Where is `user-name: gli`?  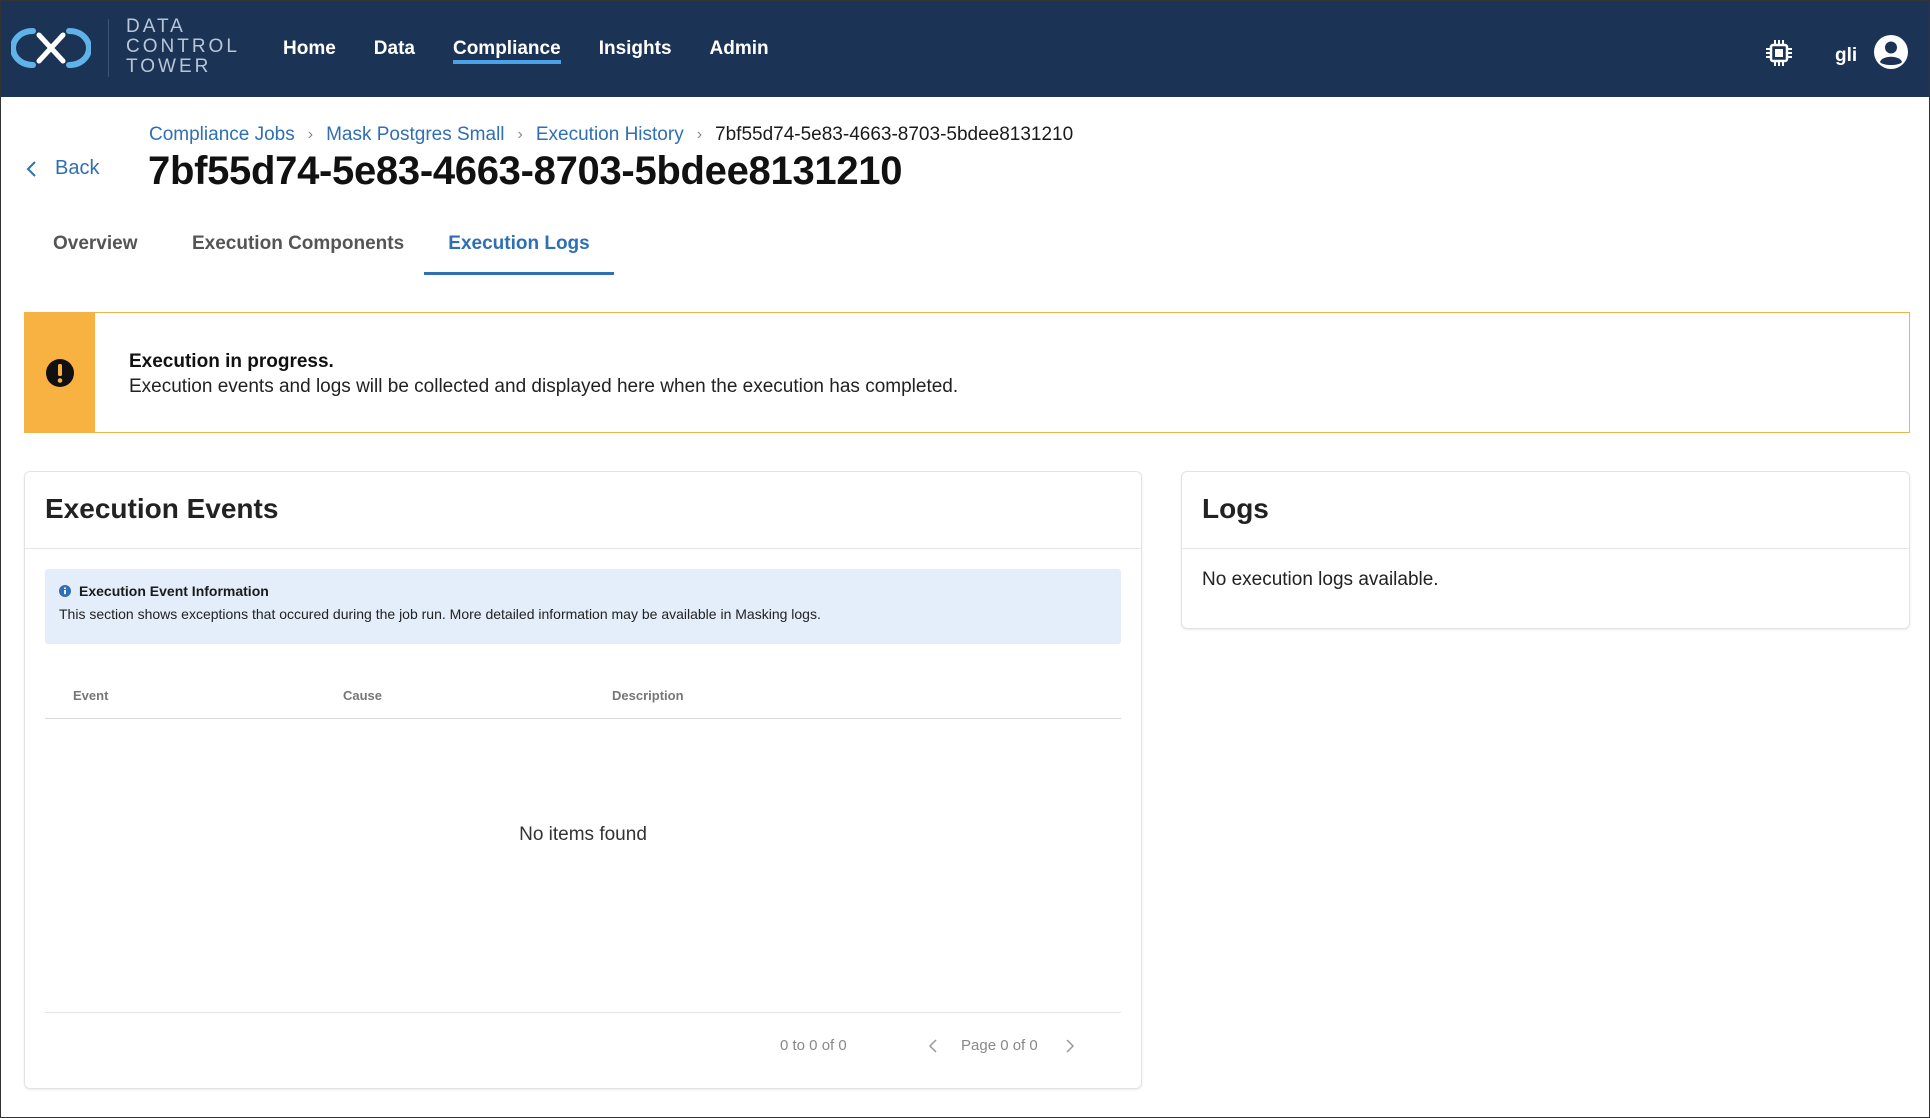 user-name: gli is located at coordinates (1846, 56).